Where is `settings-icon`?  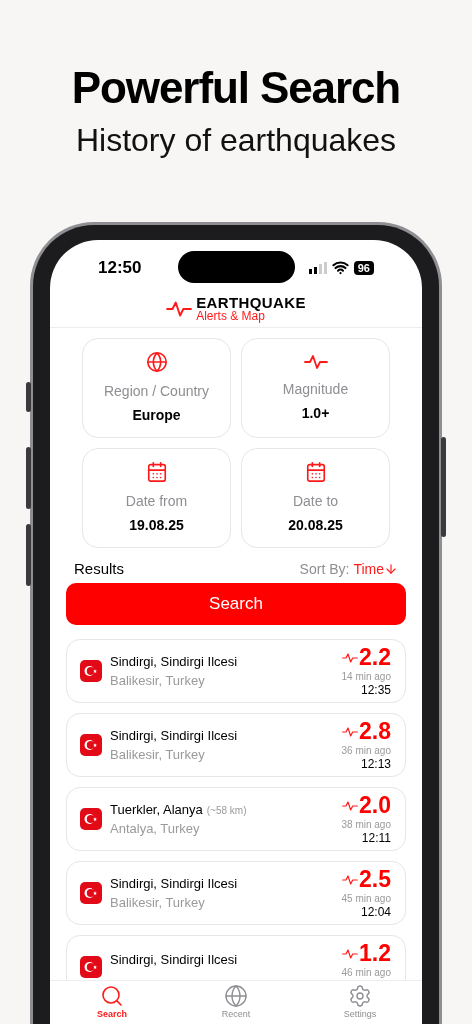
settings-icon is located at coordinates (360, 996).